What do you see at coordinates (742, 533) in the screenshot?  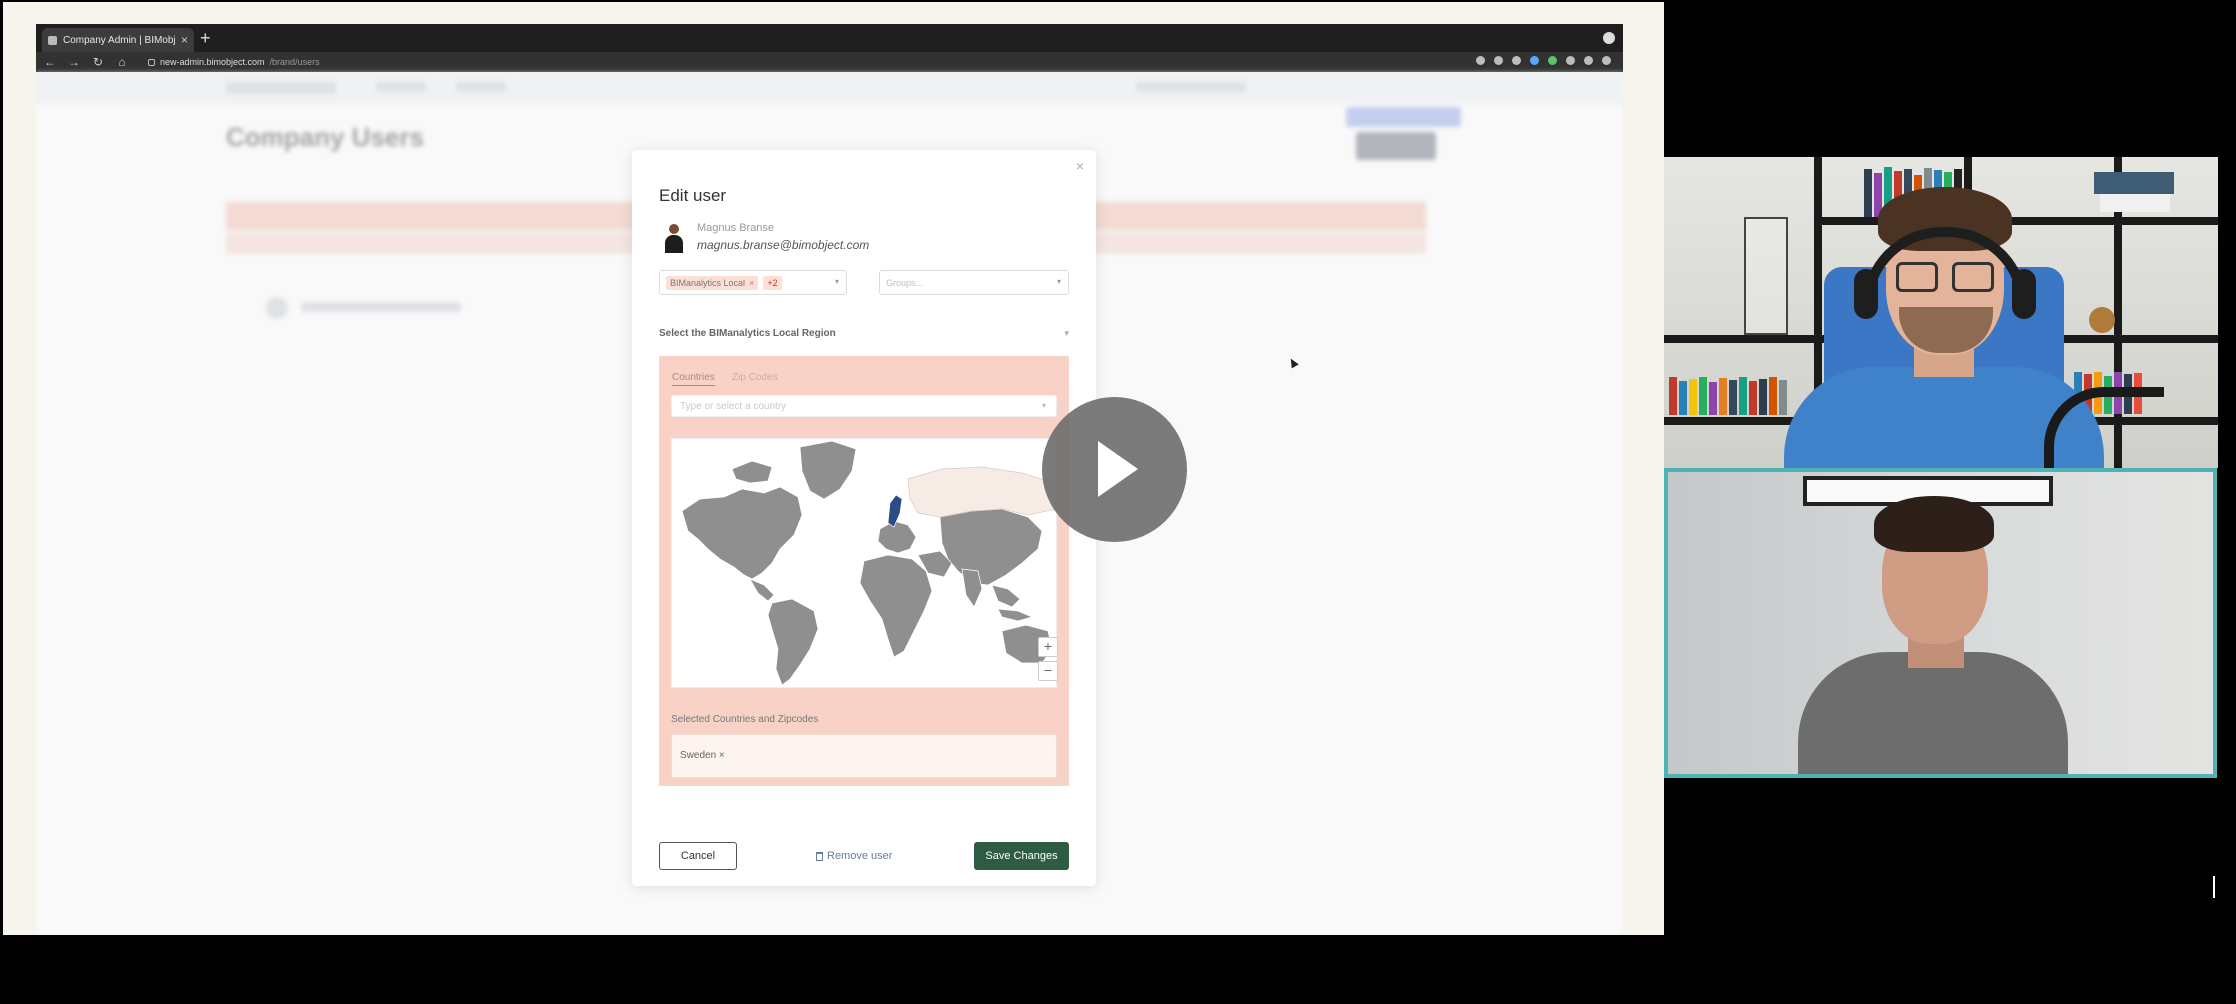 I see `map-region-north-america` at bounding box center [742, 533].